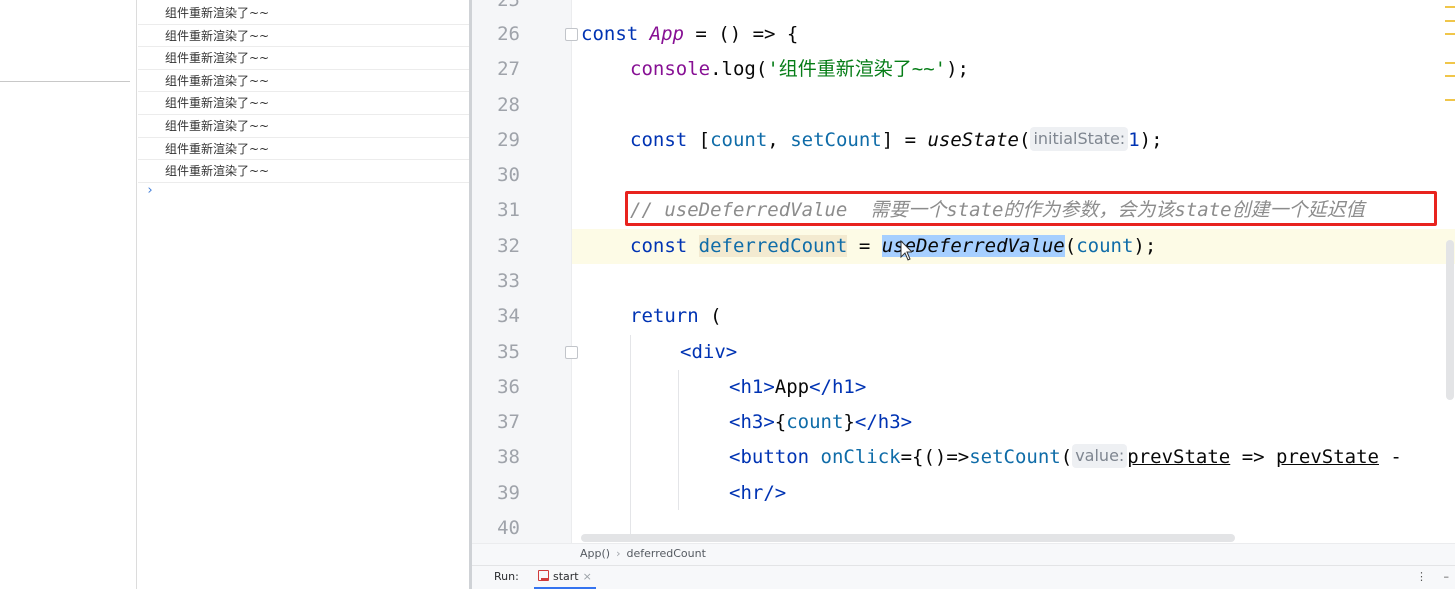  Describe the element at coordinates (670, 69) in the screenshot. I see `identifier: console` at that location.